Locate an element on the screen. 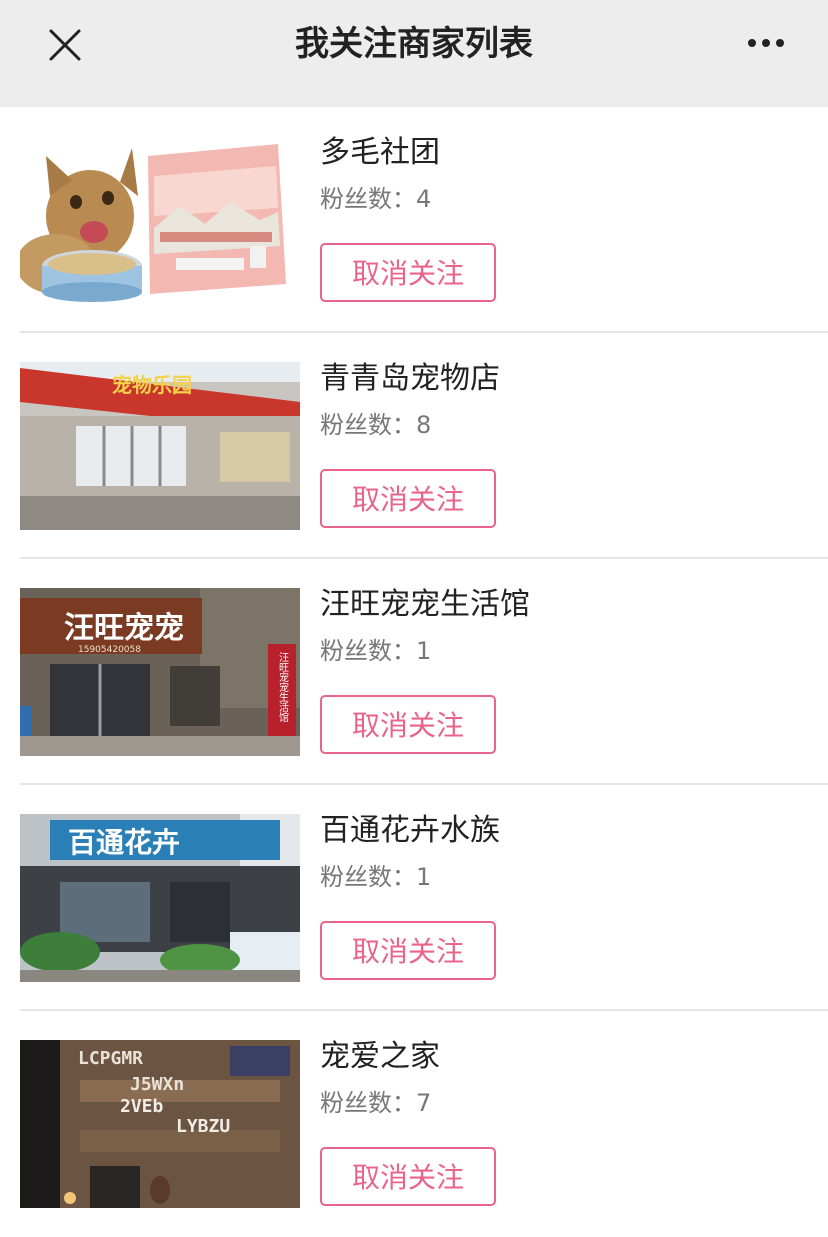 The width and height of the screenshot is (828, 1237). merchant-name: 汪旺宠宠生活馆 is located at coordinates (425, 605).